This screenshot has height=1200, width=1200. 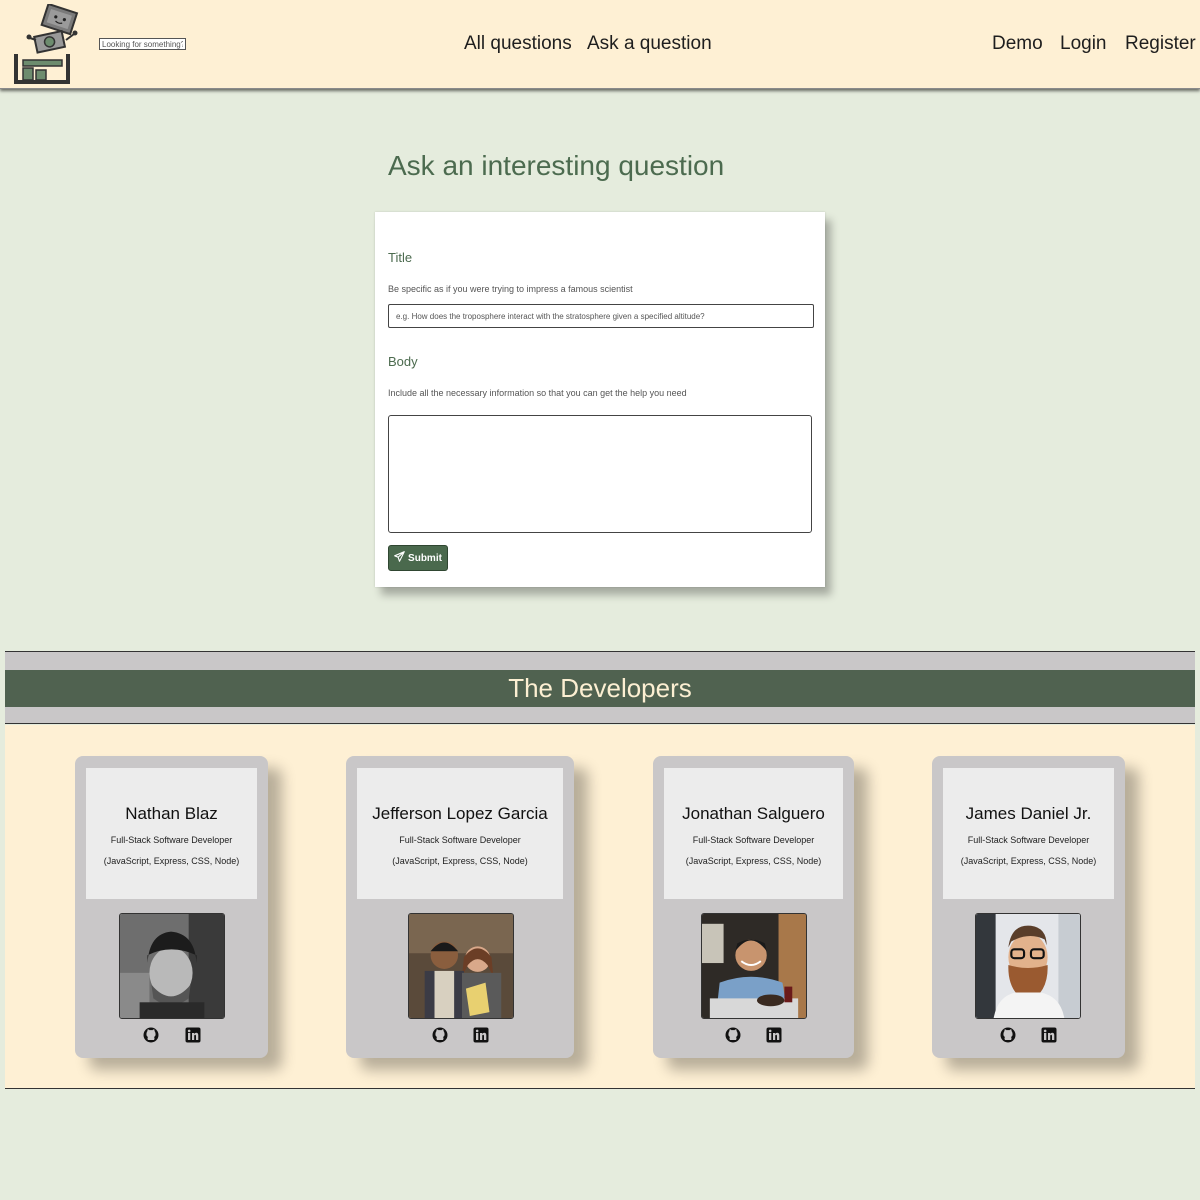 I want to click on nav-login: Login, so click(x=1083, y=44).